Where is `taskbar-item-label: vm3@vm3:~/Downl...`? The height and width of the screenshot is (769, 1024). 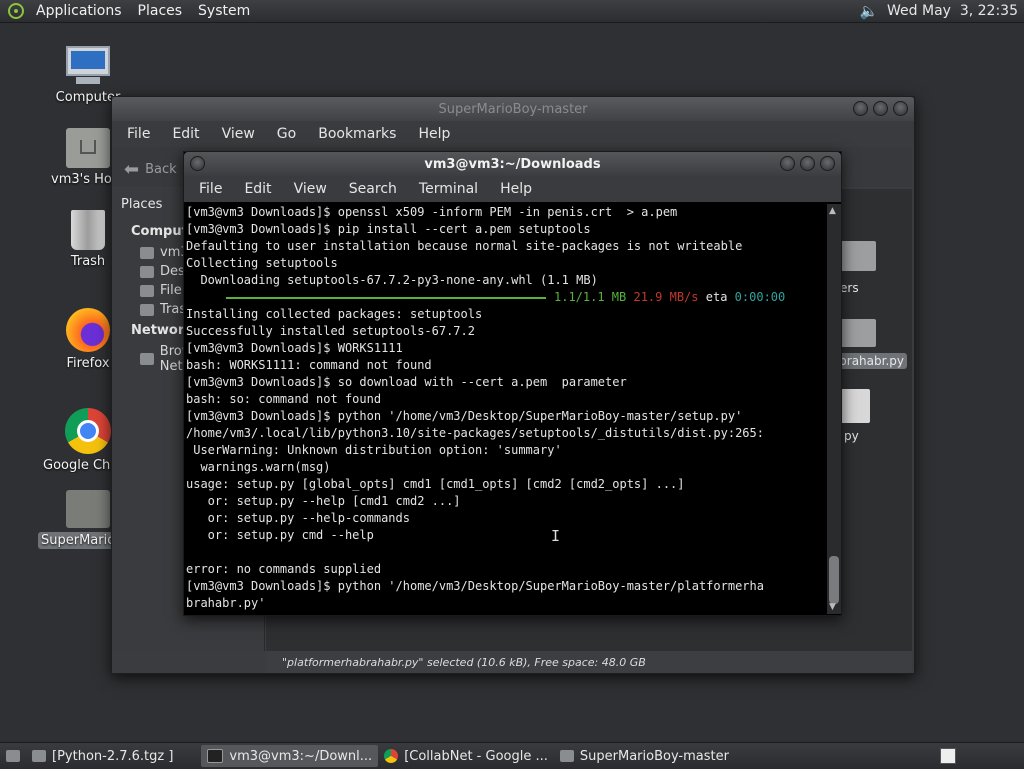 taskbar-item-label: vm3@vm3:~/Downl... is located at coordinates (301, 756).